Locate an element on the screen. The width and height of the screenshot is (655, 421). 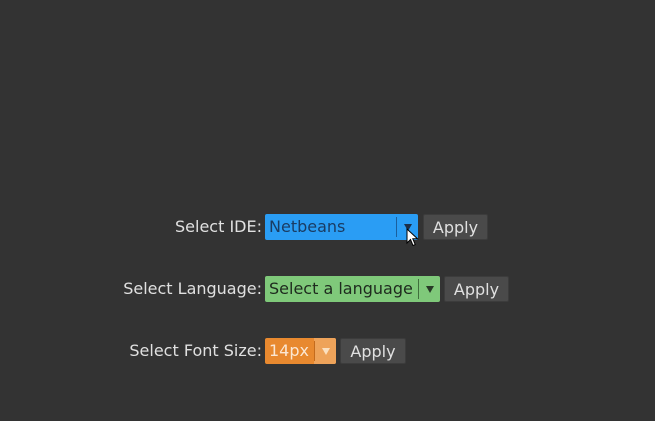
language-selected-value: Select a language is located at coordinates (341, 288).